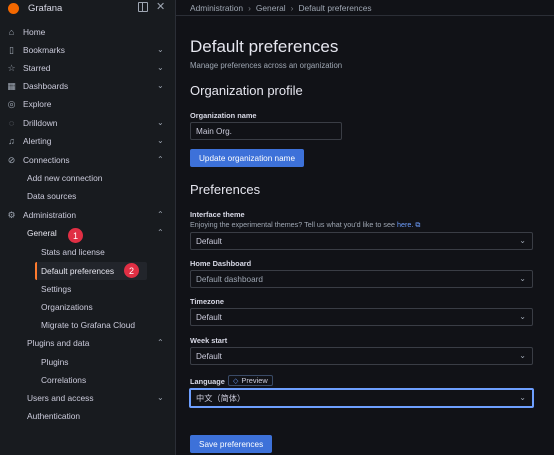 This screenshot has height=455, width=554. What do you see at coordinates (225, 189) in the screenshot?
I see `prefs-section-title: Preferences` at bounding box center [225, 189].